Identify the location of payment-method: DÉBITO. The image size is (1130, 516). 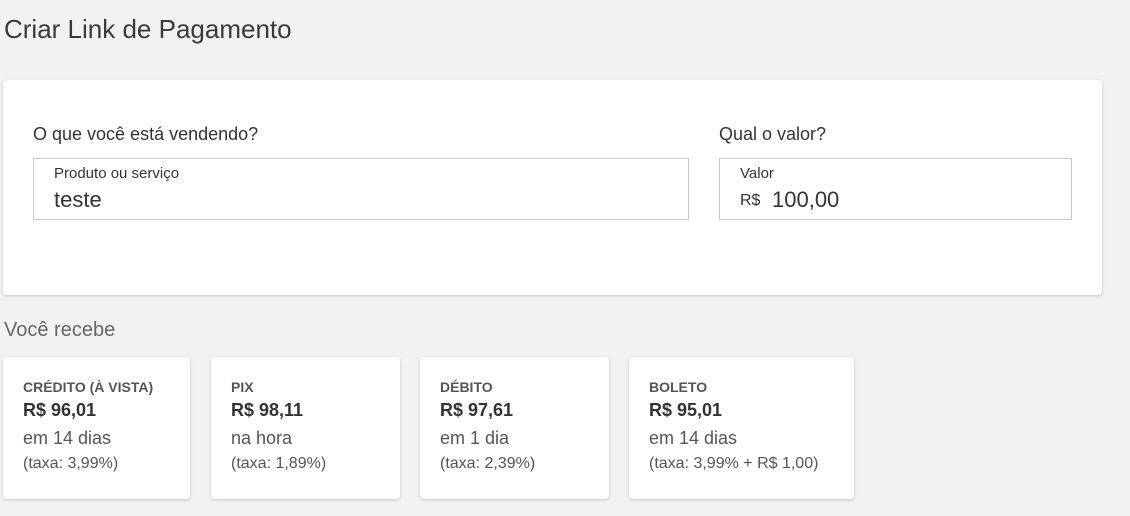
(466, 387).